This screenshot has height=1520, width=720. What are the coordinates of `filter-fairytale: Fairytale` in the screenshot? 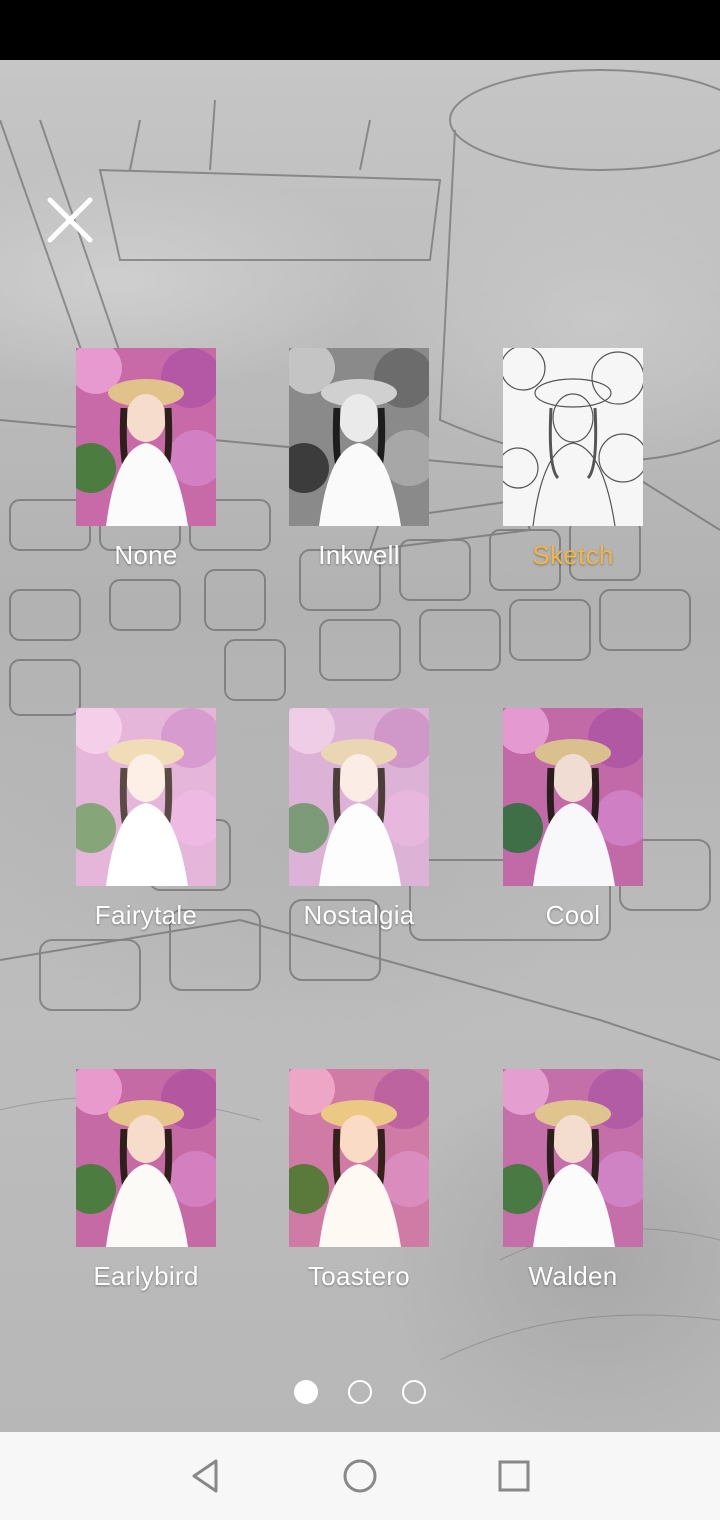 It's located at (146, 819).